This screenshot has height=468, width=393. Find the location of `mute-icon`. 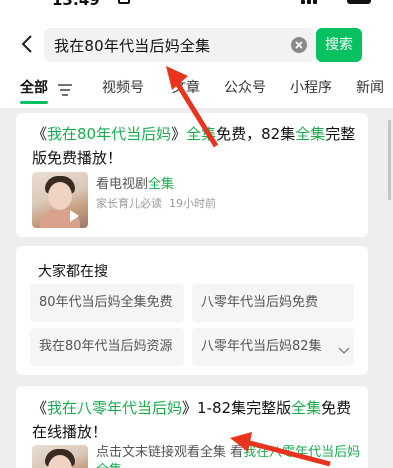

mute-icon is located at coordinates (124, 2).